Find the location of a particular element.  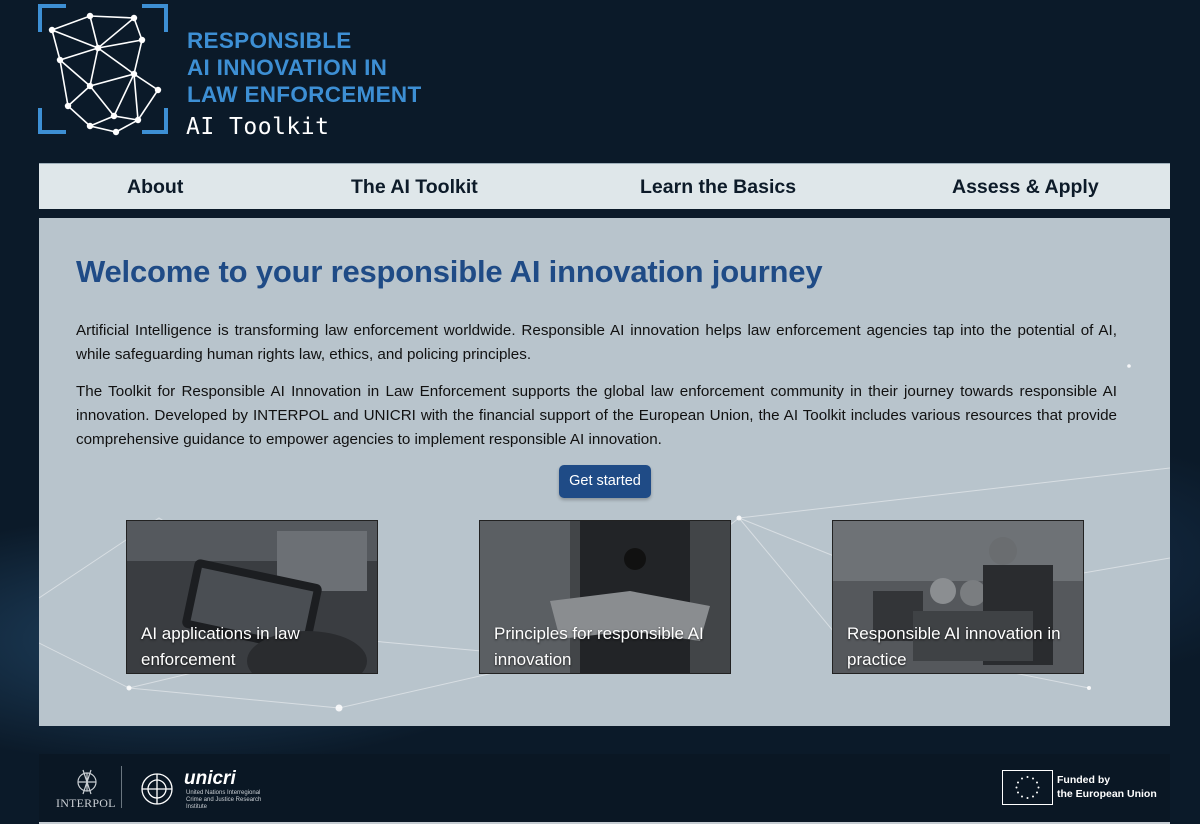

un-emblem-icon is located at coordinates (157, 789).